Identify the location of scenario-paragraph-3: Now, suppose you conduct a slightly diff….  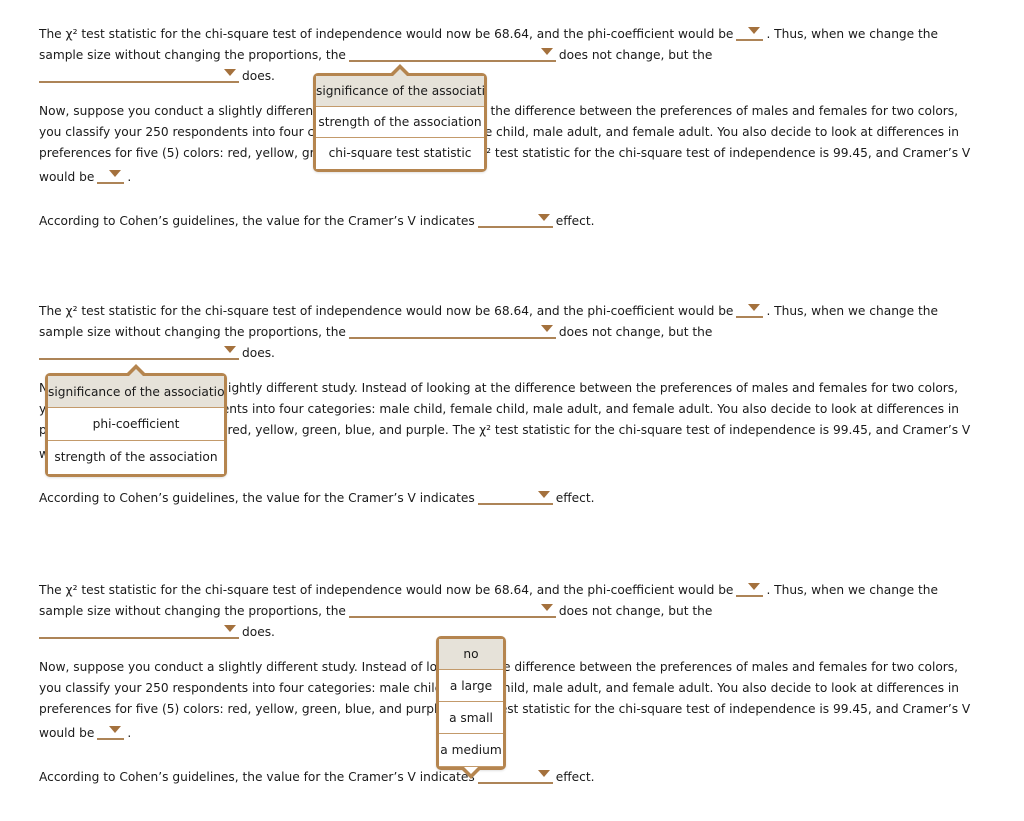
(512, 699).